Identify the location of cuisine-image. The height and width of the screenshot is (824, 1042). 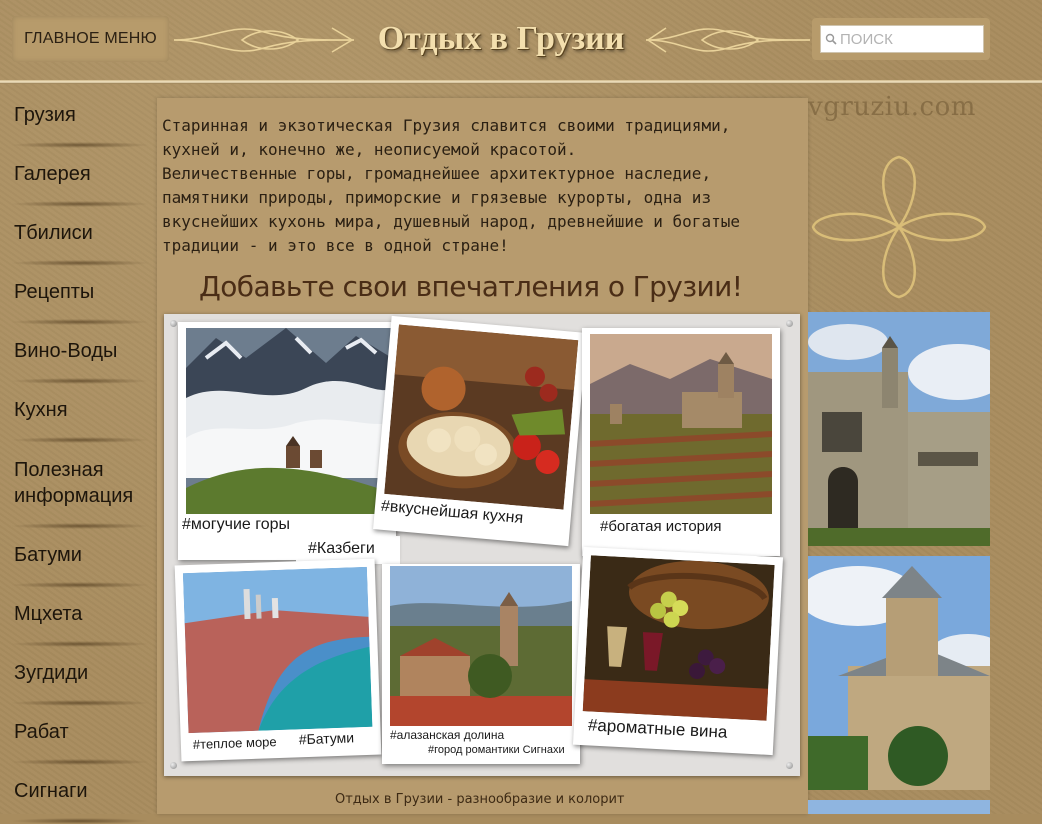
(481, 417).